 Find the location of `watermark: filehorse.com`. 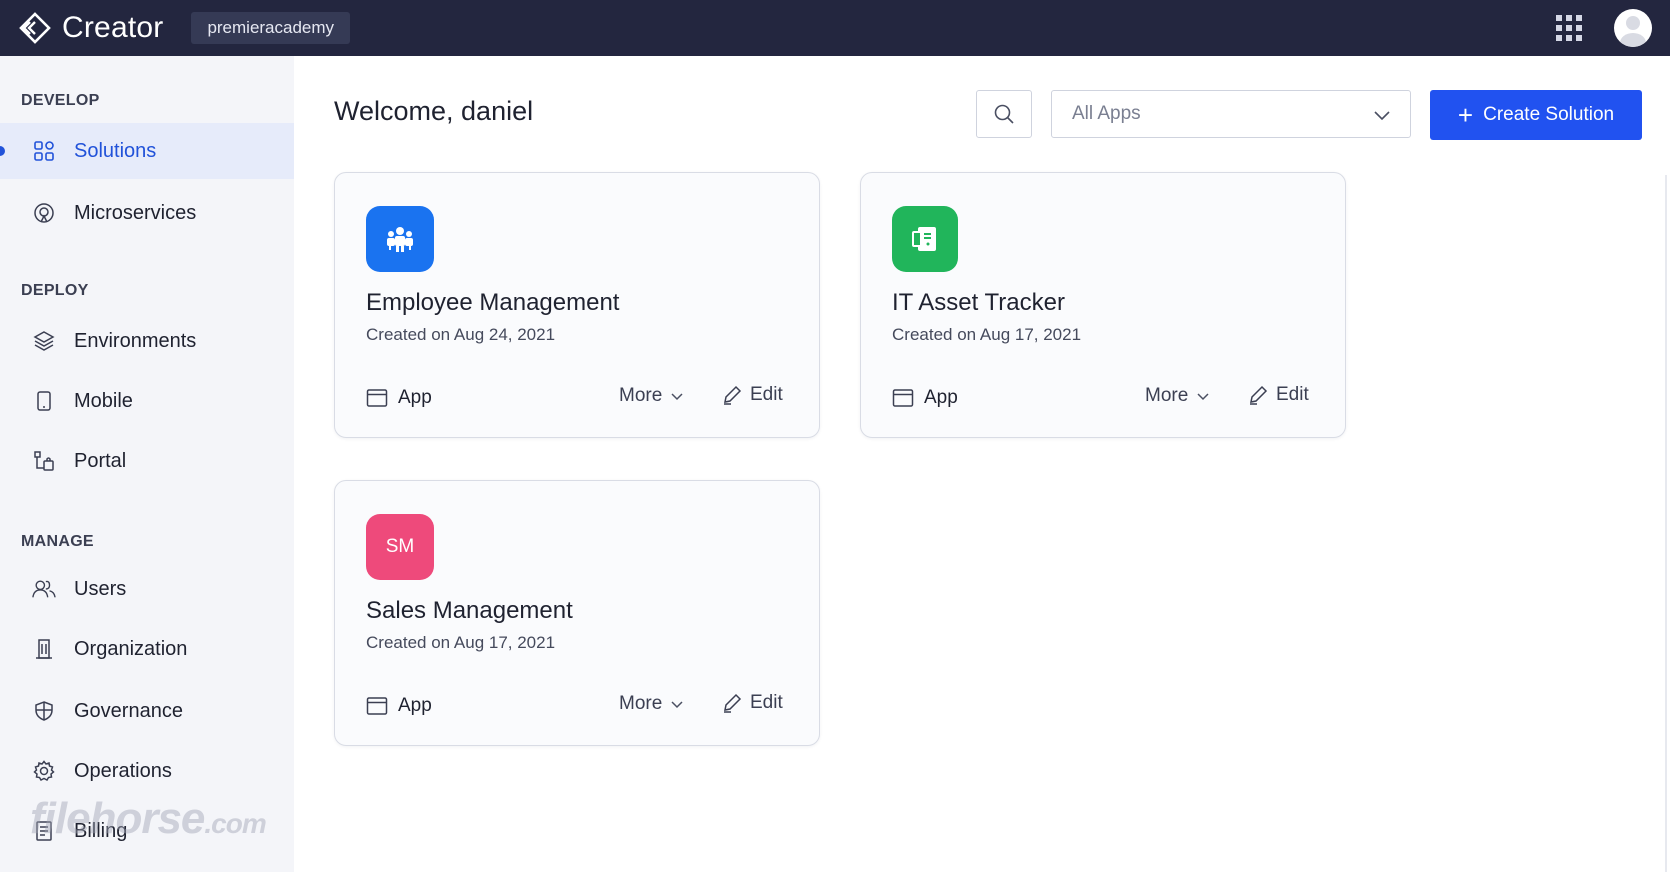

watermark: filehorse.com is located at coordinates (148, 818).